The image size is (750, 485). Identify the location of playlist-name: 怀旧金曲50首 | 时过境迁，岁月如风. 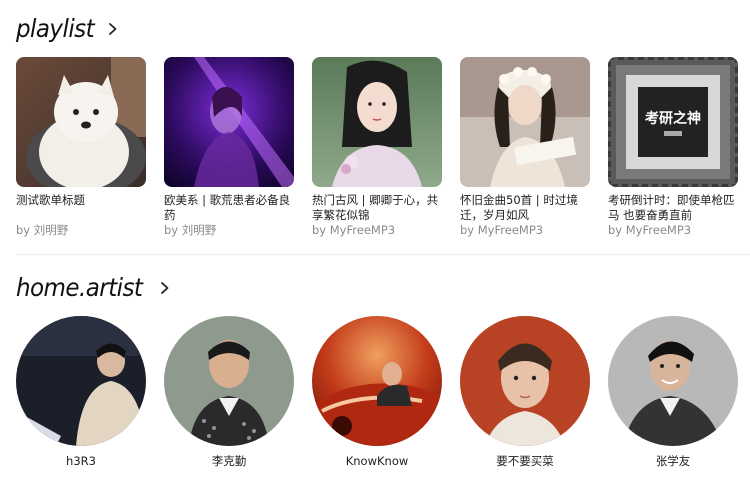
(519, 207).